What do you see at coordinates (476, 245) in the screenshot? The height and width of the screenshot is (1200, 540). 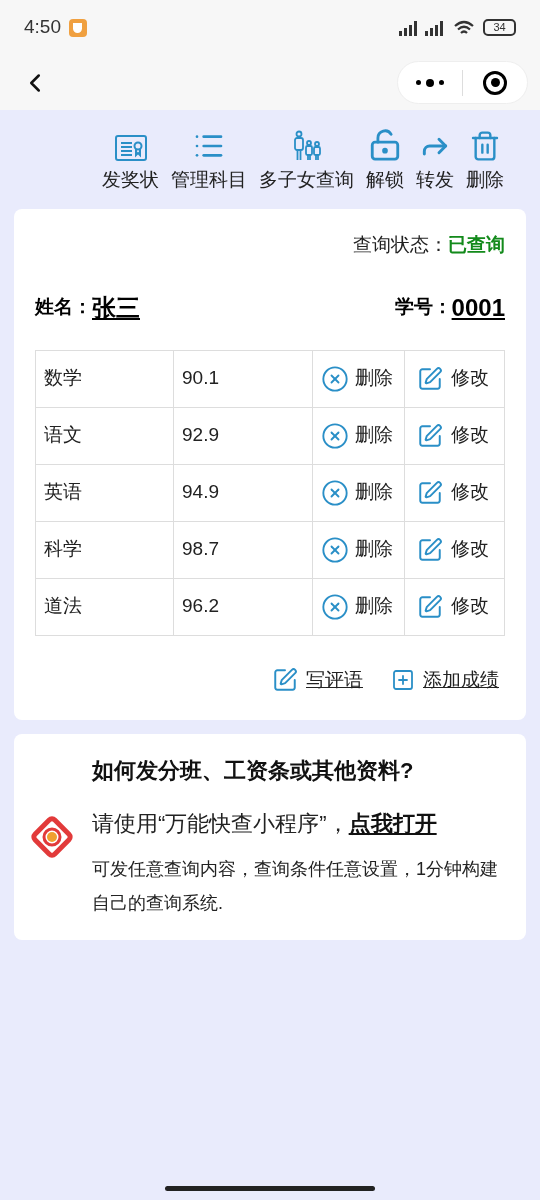 I see `status-value: 已查询` at bounding box center [476, 245].